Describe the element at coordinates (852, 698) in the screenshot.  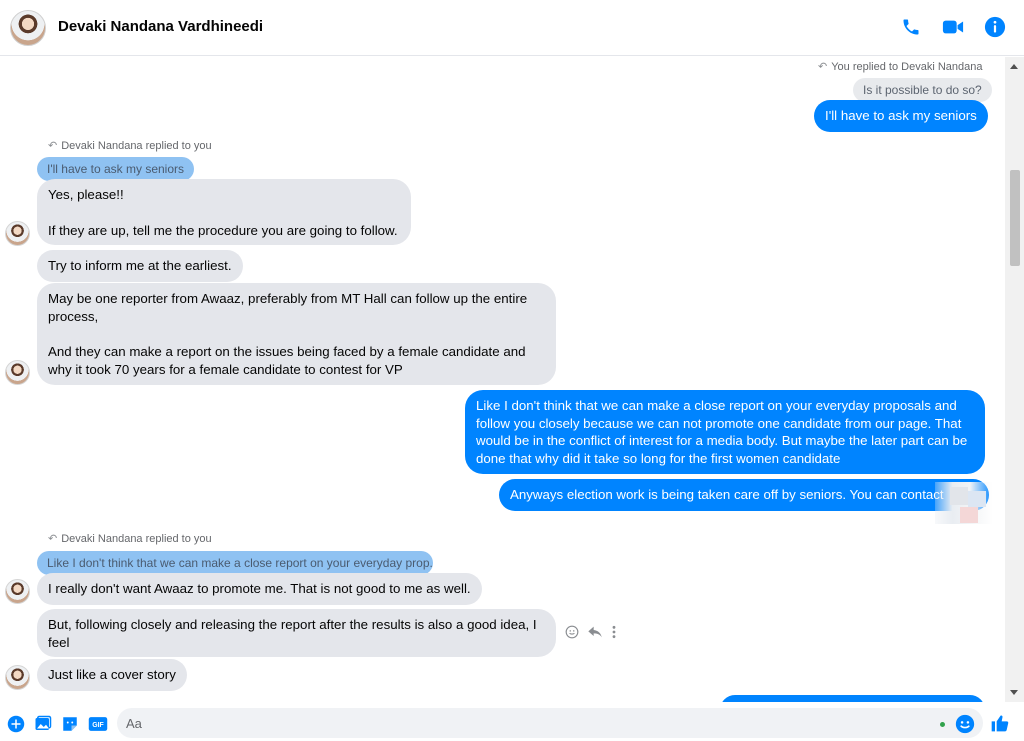
I see `outgoing-message` at that location.